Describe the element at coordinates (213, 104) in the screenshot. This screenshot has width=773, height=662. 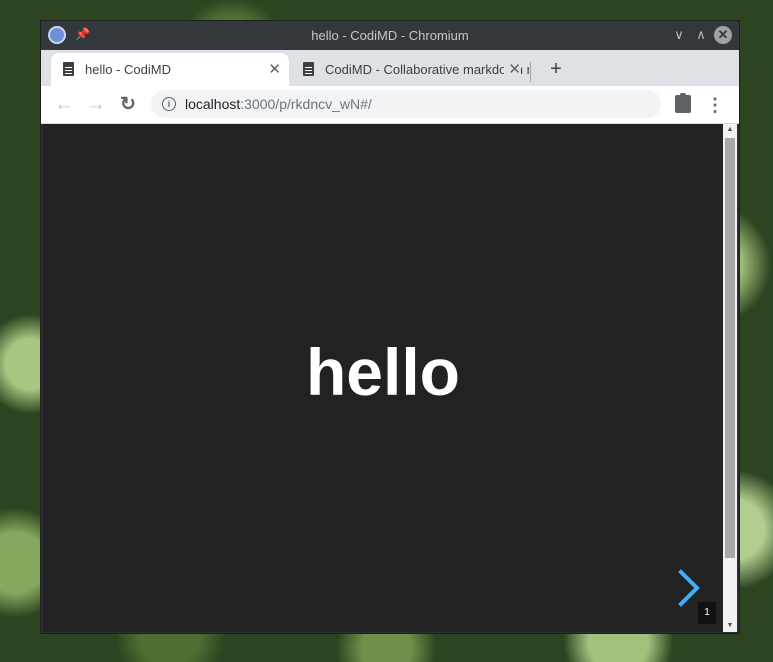
I see `url-host: localhost` at that location.